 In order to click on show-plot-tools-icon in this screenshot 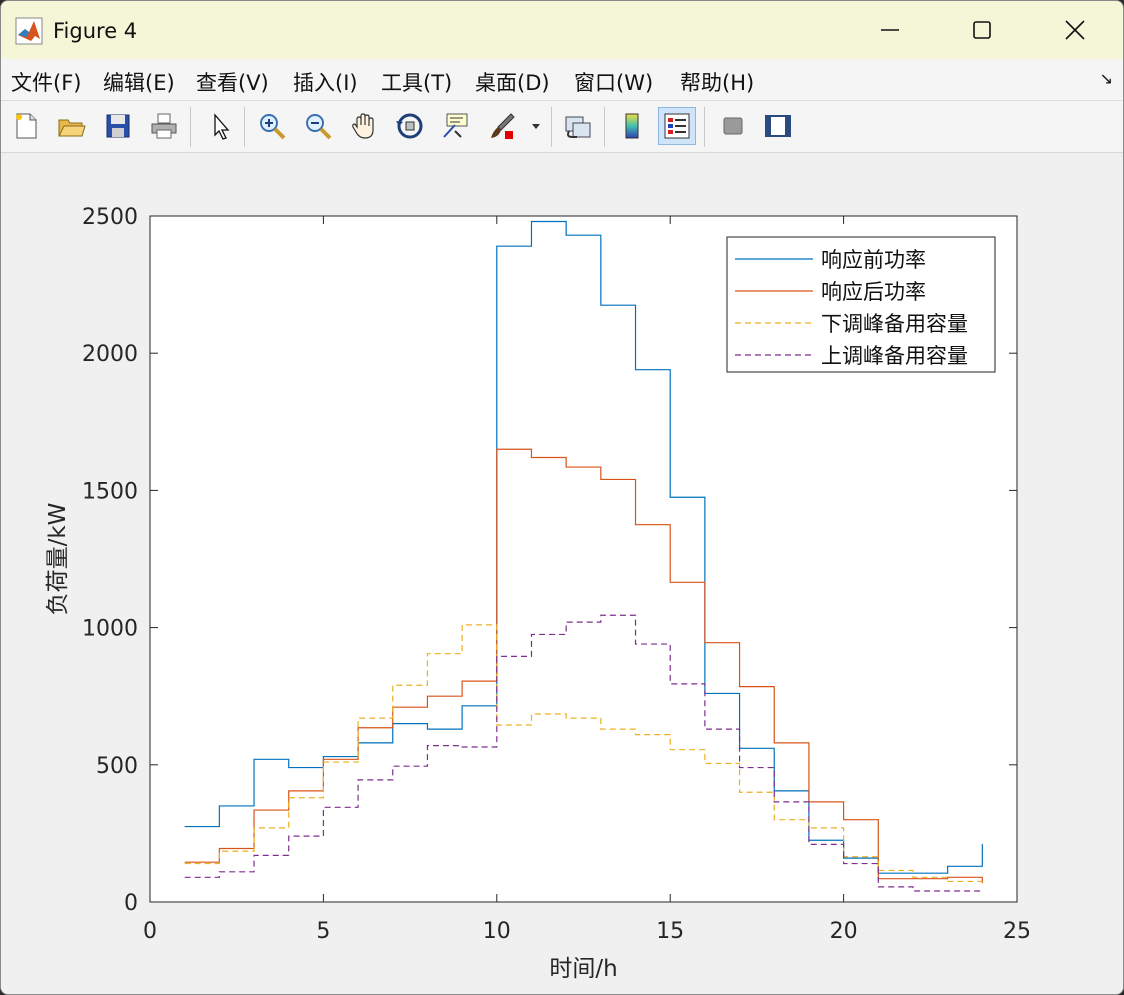, I will do `click(778, 126)`.